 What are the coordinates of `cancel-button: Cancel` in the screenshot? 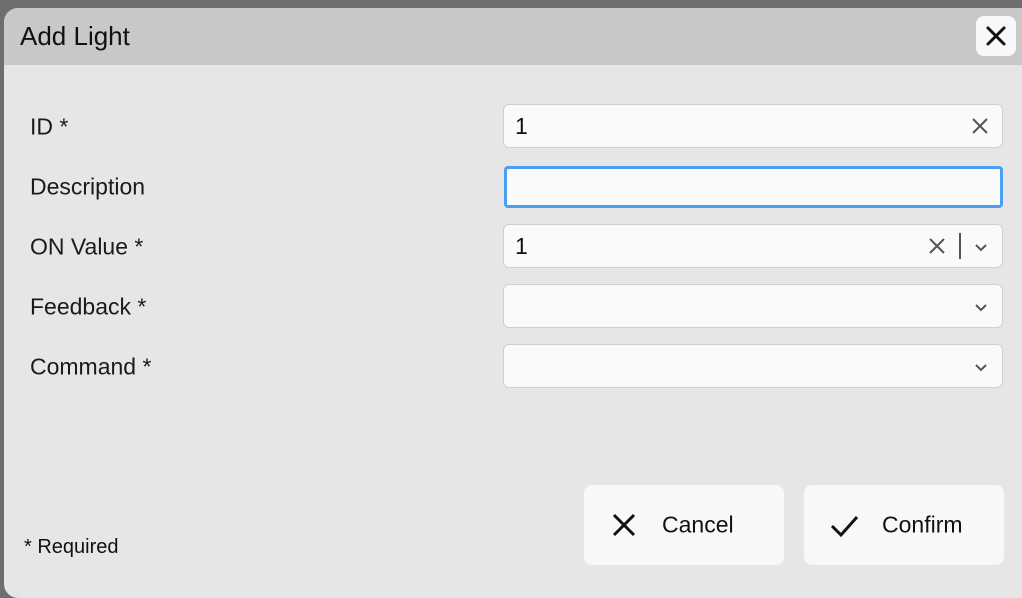 It's located at (684, 525).